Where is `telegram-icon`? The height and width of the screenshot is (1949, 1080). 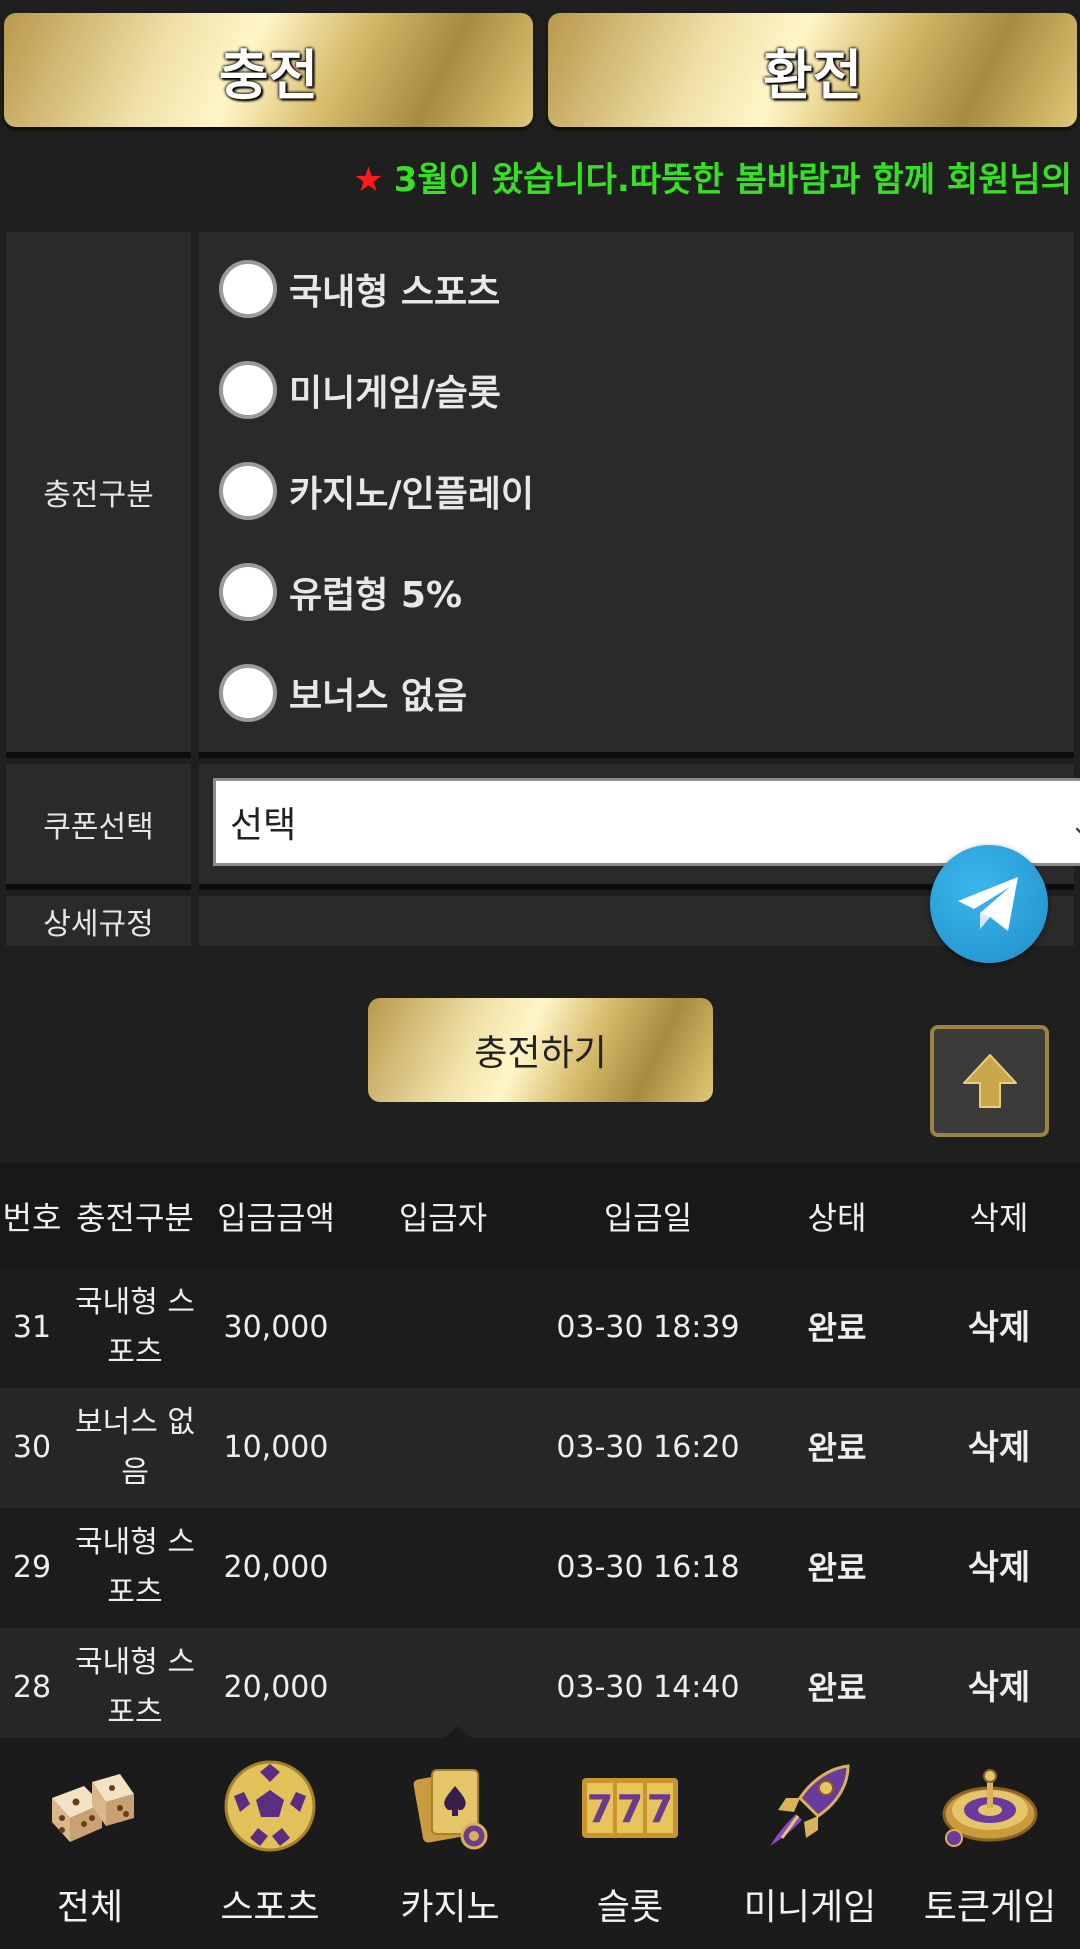 telegram-icon is located at coordinates (988, 904).